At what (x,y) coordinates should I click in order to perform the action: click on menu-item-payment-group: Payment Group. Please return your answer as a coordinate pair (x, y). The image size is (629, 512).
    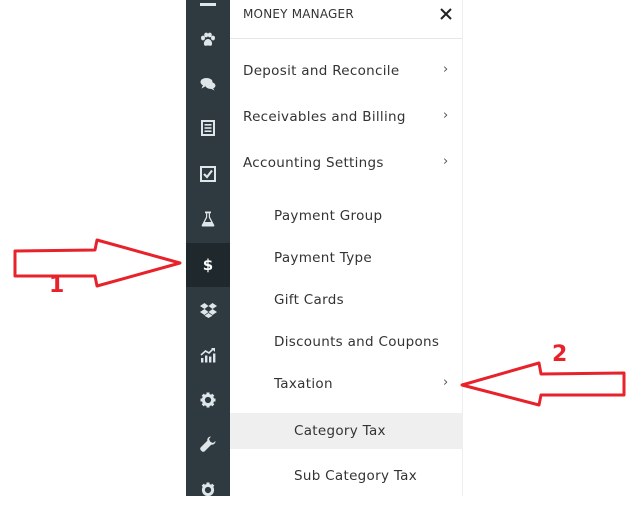
    Looking at the image, I should click on (346, 216).